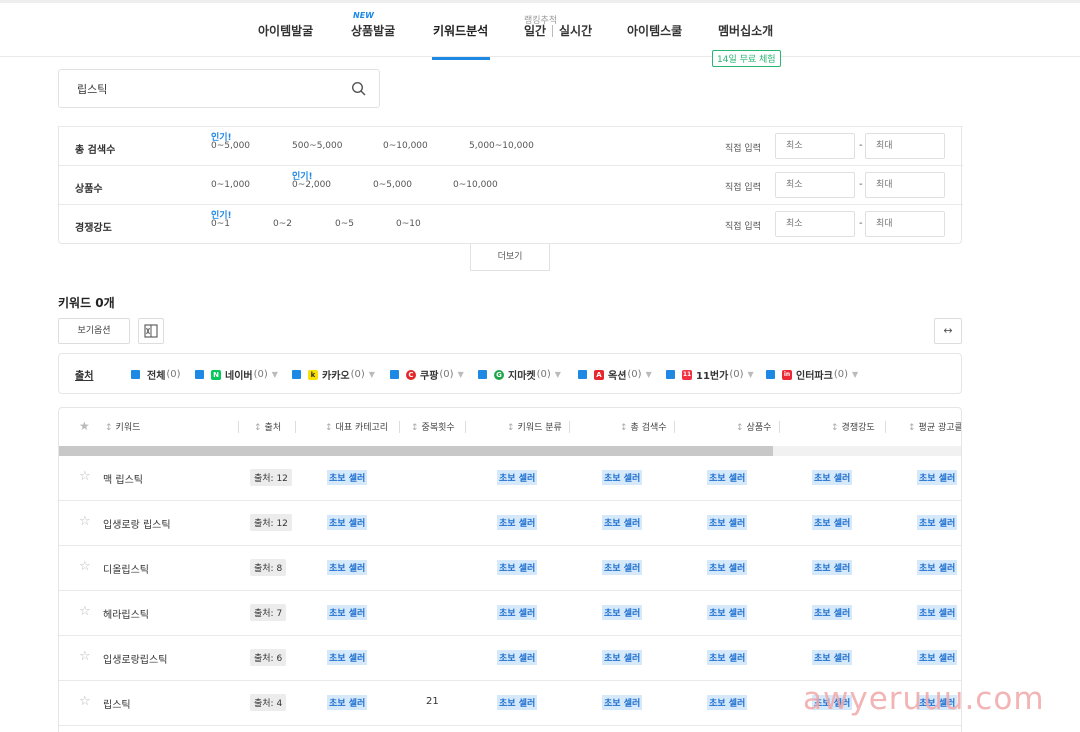  What do you see at coordinates (84, 374) in the screenshot?
I see `source-title: 출처` at bounding box center [84, 374].